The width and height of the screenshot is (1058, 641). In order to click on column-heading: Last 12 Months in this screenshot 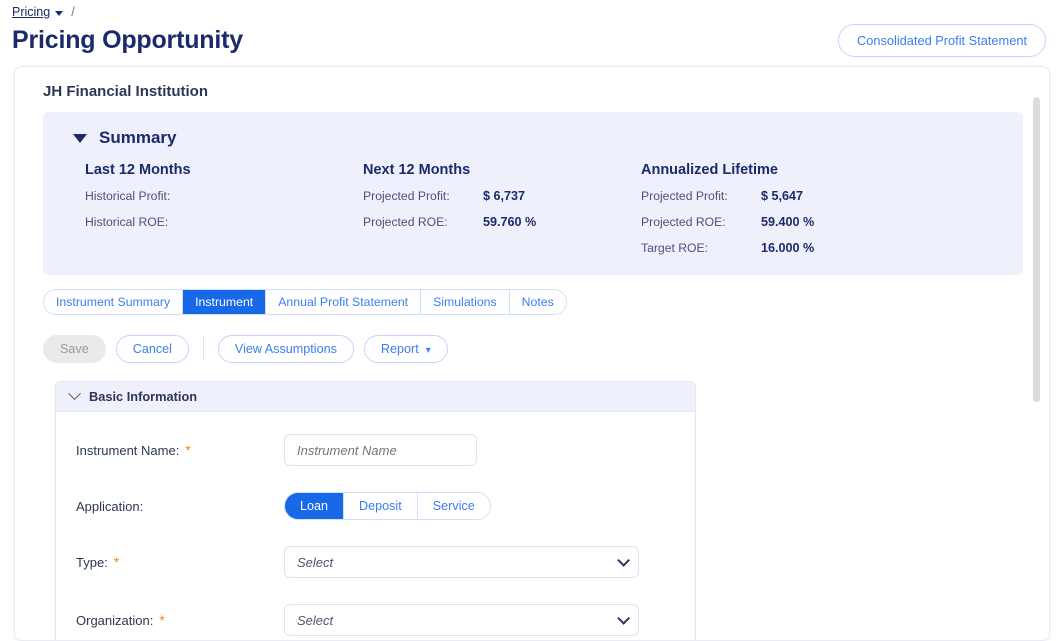, I will do `click(138, 170)`.